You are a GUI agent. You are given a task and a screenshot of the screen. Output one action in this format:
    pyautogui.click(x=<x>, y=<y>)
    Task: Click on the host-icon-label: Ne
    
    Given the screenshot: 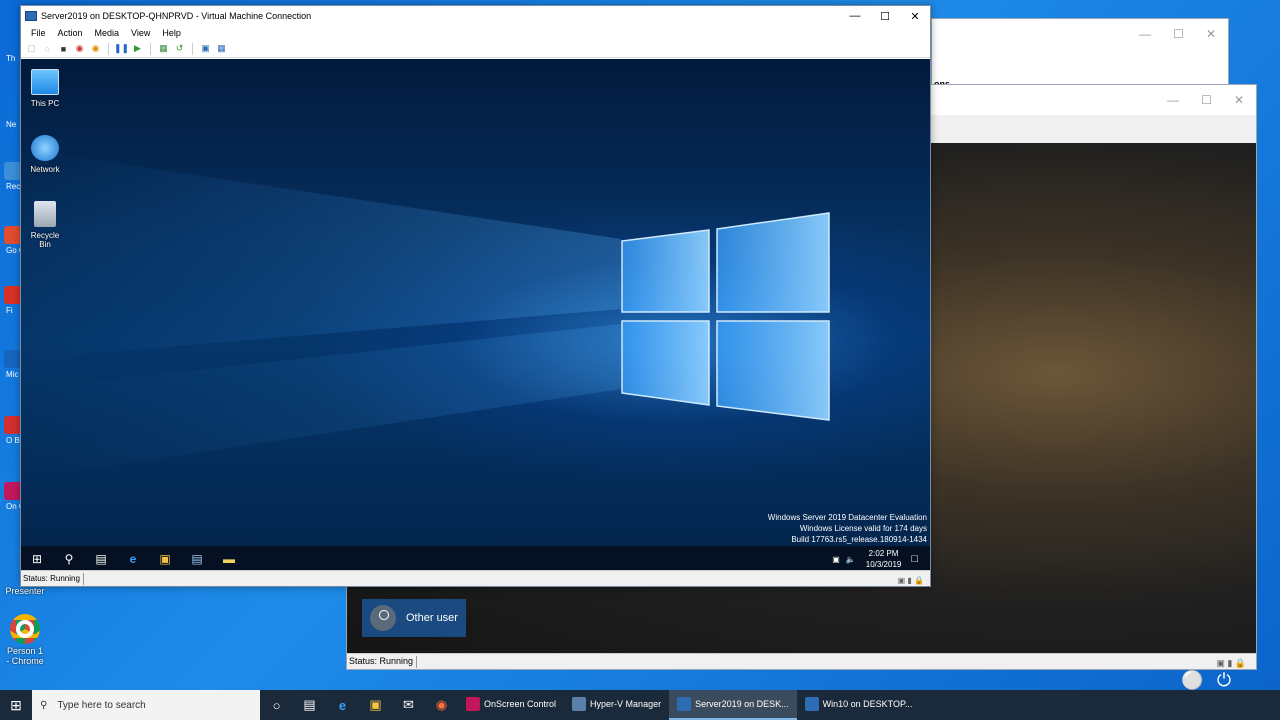 What is the action you would take?
    pyautogui.click(x=11, y=124)
    